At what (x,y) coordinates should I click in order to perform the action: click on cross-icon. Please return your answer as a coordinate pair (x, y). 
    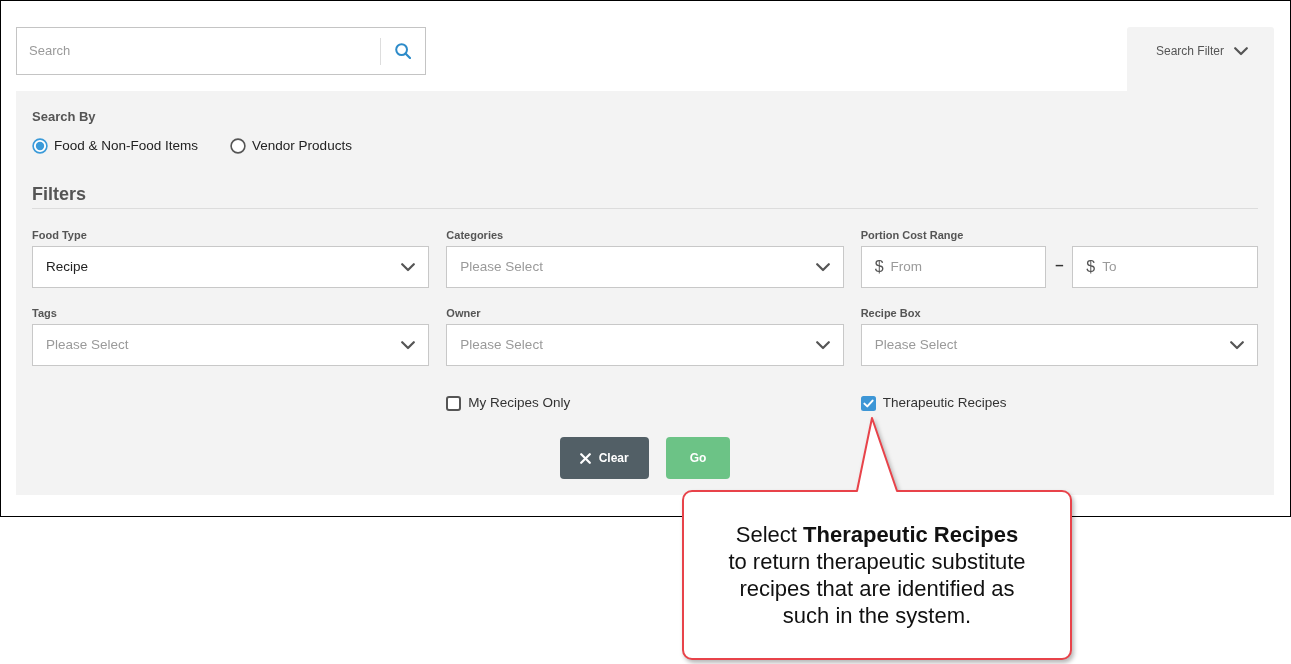
    Looking at the image, I should click on (585, 458).